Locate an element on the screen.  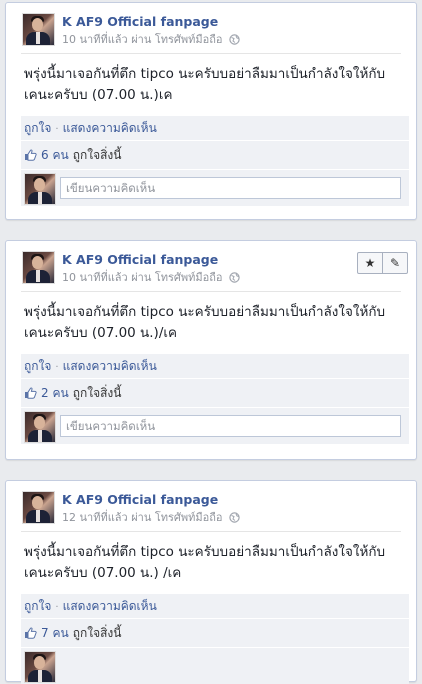
pencil-icon: ✎ is located at coordinates (394, 263).